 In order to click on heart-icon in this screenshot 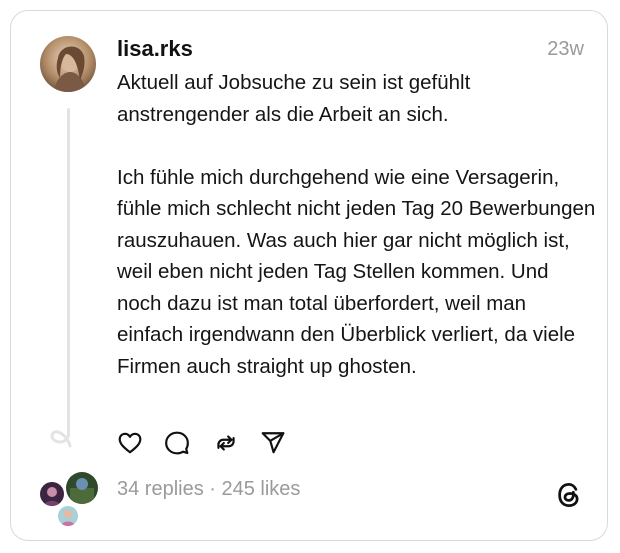, I will do `click(130, 443)`.